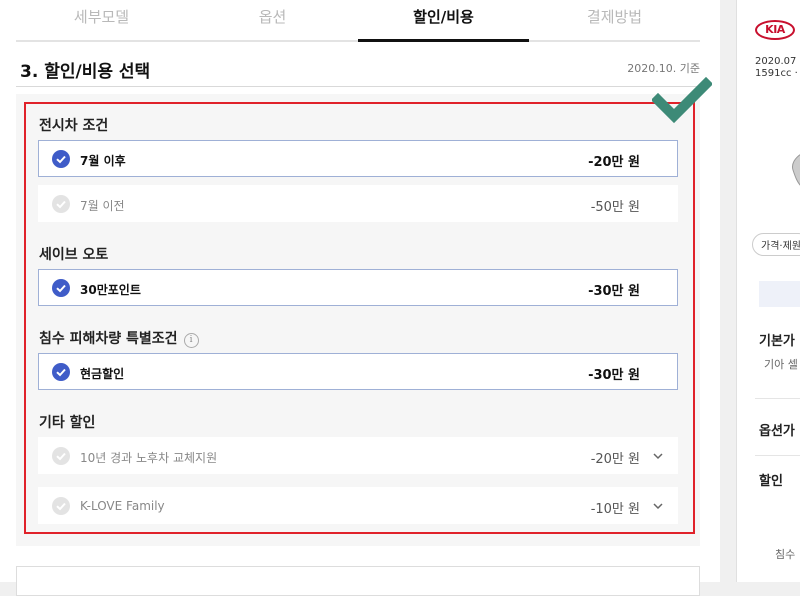 This screenshot has height=596, width=800. Describe the element at coordinates (777, 341) in the screenshot. I see `sidebar-base-price: 기본가` at that location.